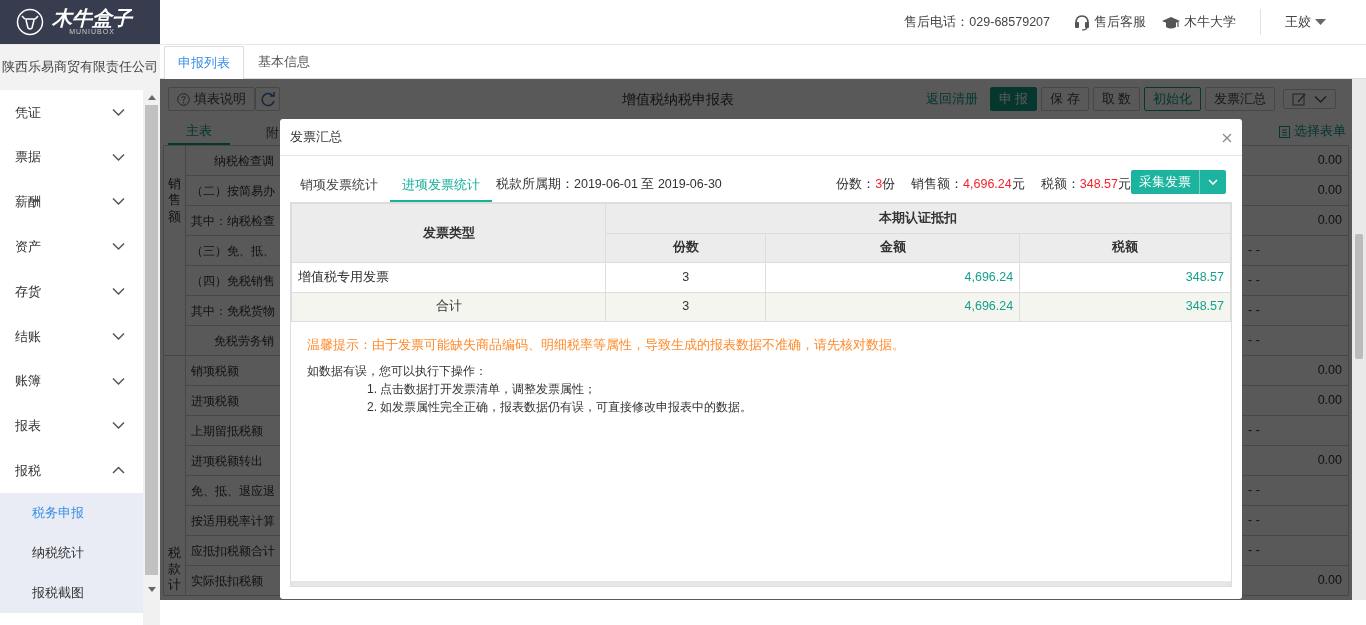 The image size is (1366, 625). What do you see at coordinates (71, 593) in the screenshot?
I see `sidebar-subitem: 报税截图` at bounding box center [71, 593].